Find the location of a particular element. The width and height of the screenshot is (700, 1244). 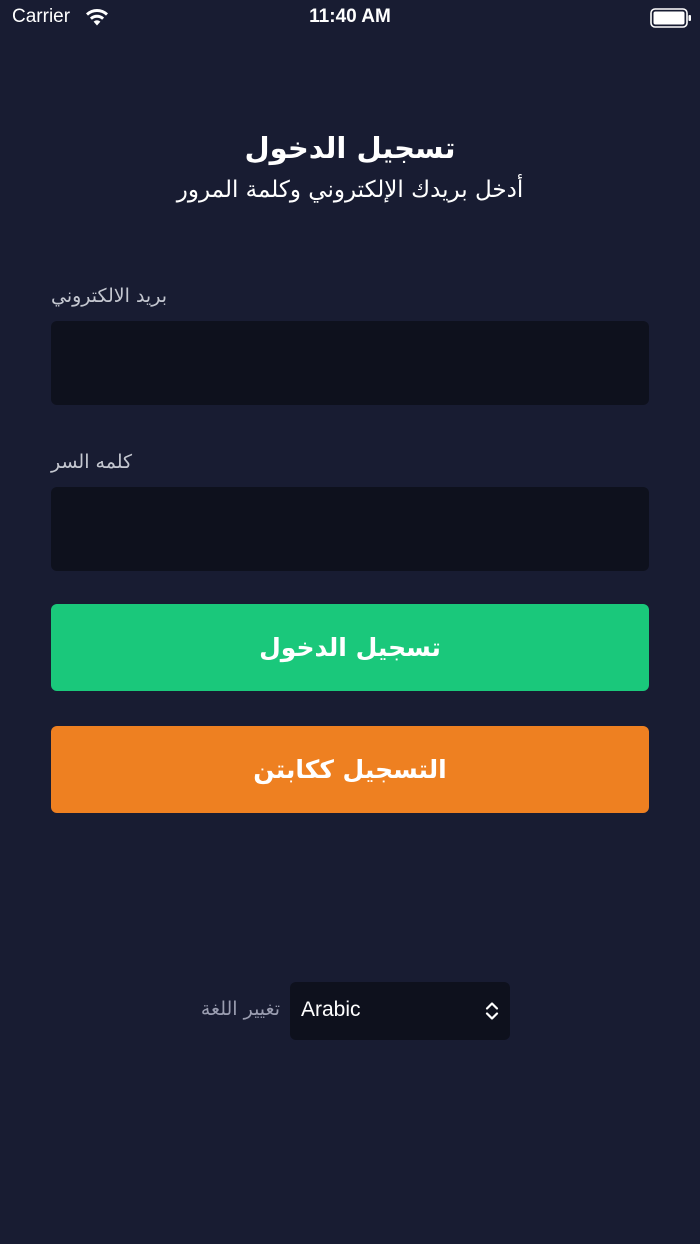

status-bar: Carrier 11:40 AM is located at coordinates (350, 20).